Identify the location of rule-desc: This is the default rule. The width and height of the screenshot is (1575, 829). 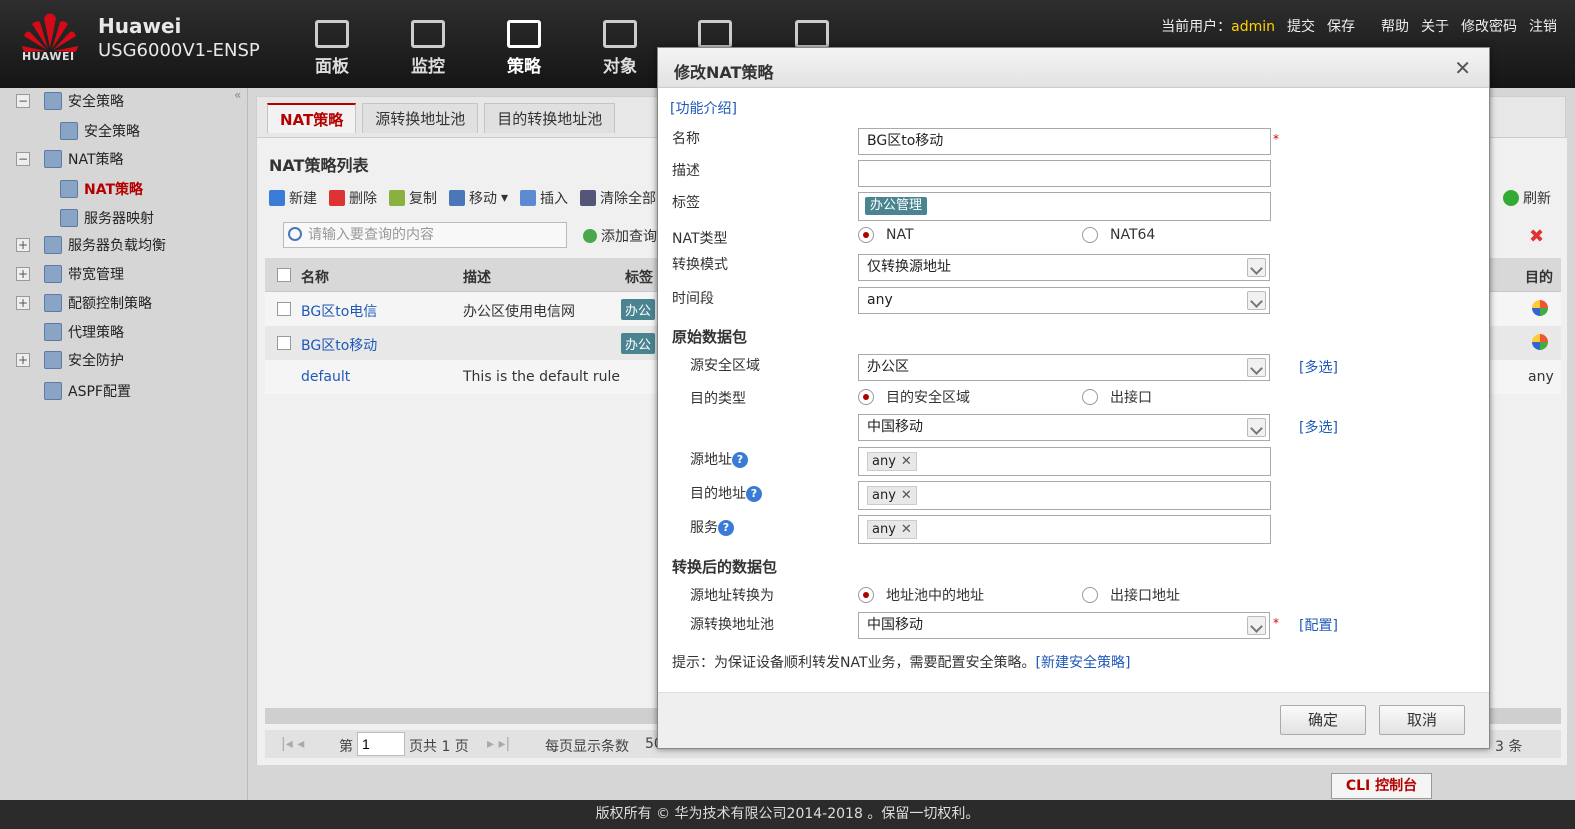
(541, 377).